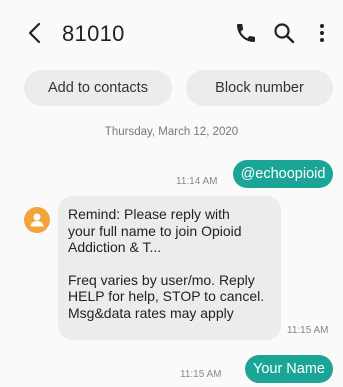 The width and height of the screenshot is (343, 387). I want to click on chevron-left-icon, so click(35, 33).